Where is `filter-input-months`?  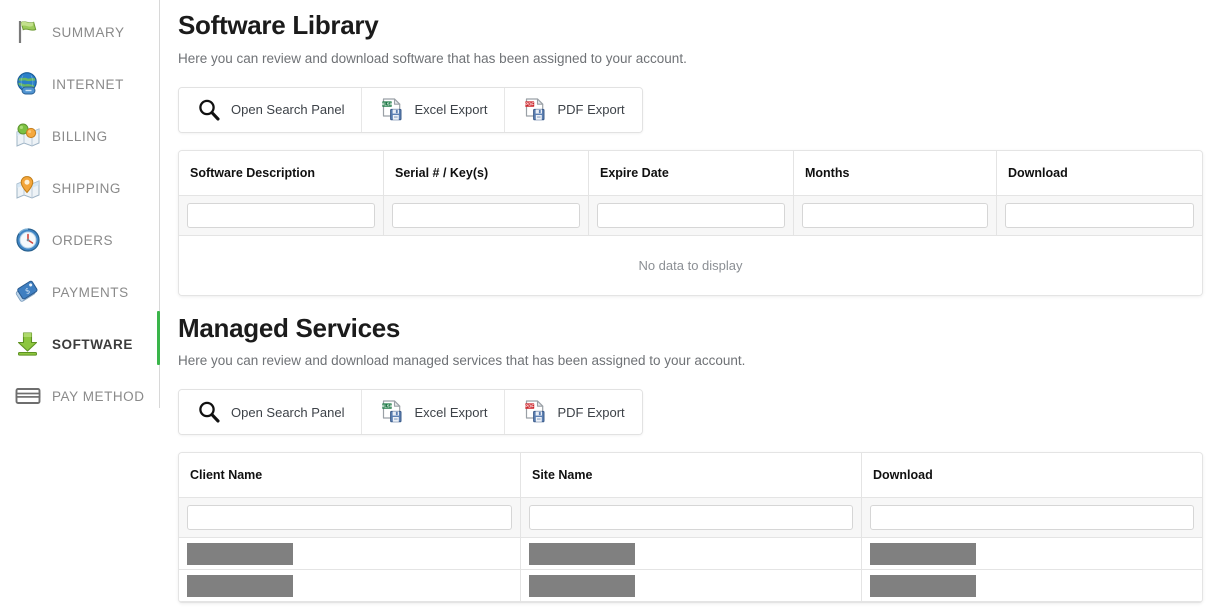 filter-input-months is located at coordinates (895, 215).